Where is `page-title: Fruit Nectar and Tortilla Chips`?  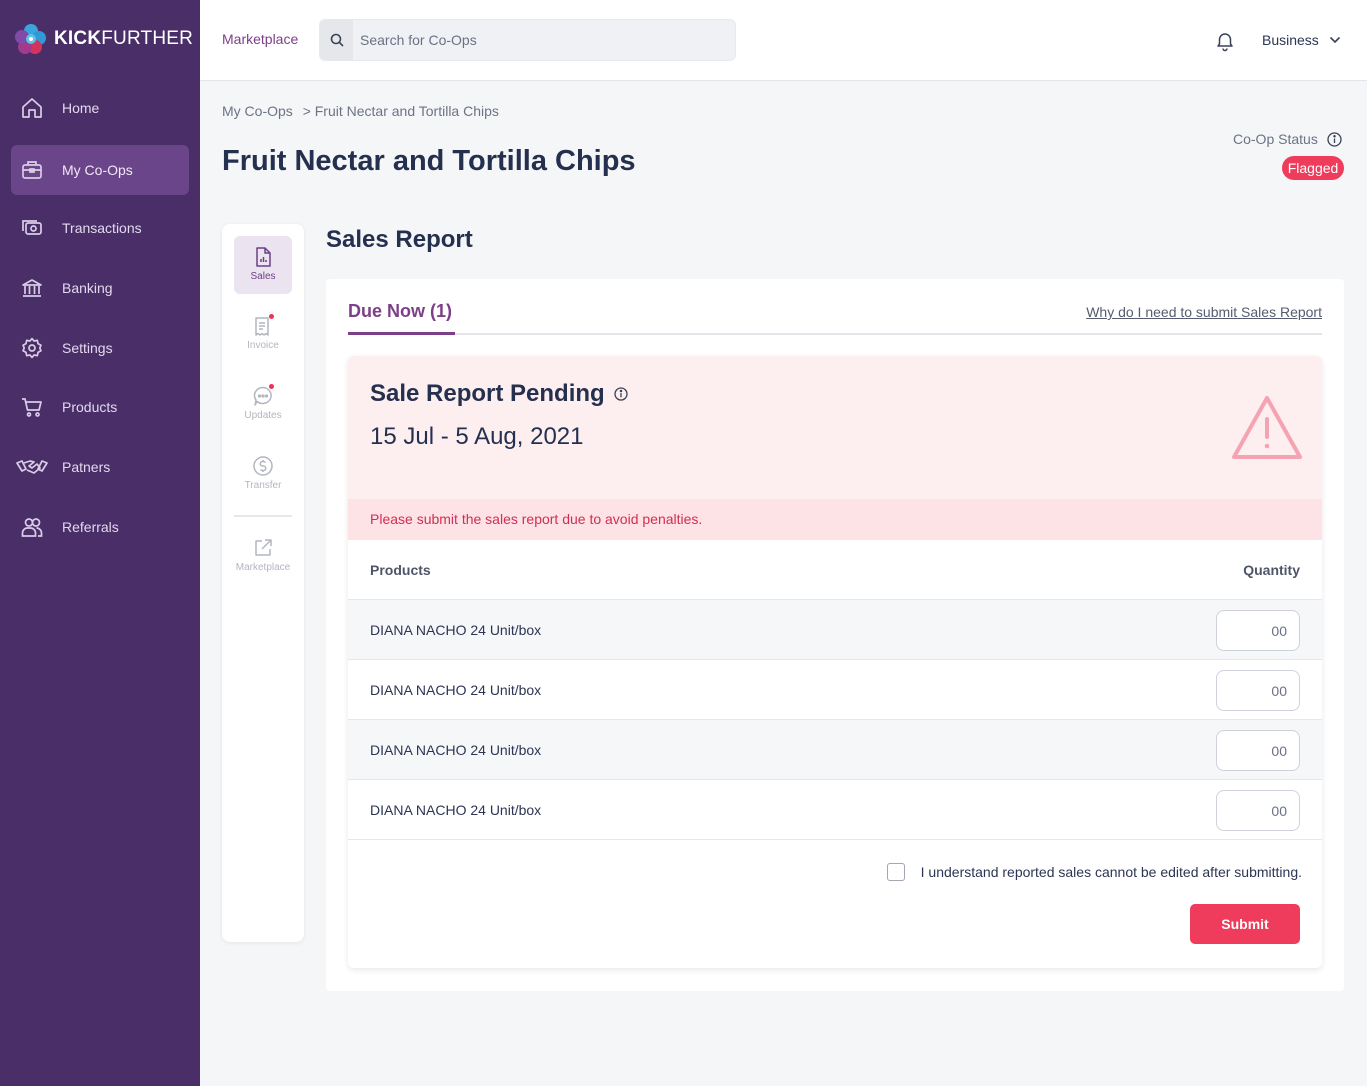
page-title: Fruit Nectar and Tortilla Chips is located at coordinates (429, 161).